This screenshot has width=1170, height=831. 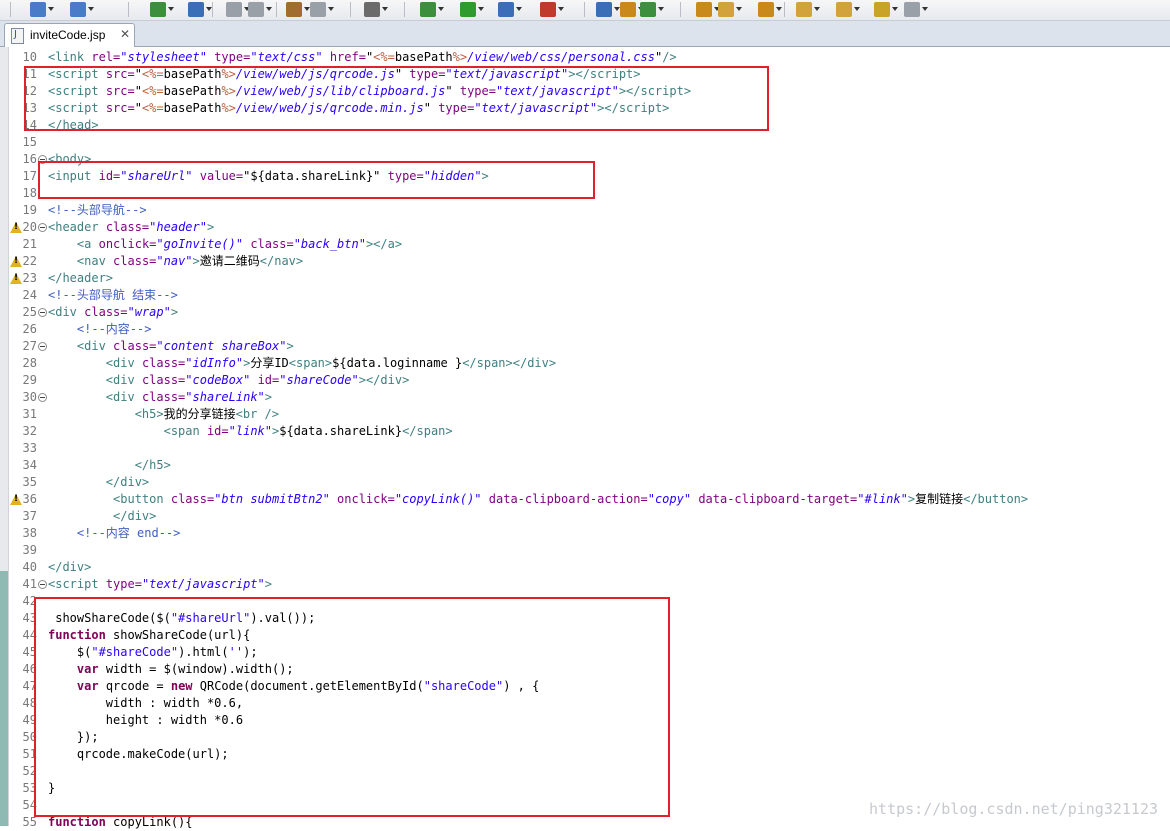 What do you see at coordinates (585, 635) in the screenshot?
I see `code-line: 44 function showShareCode(url){` at bounding box center [585, 635].